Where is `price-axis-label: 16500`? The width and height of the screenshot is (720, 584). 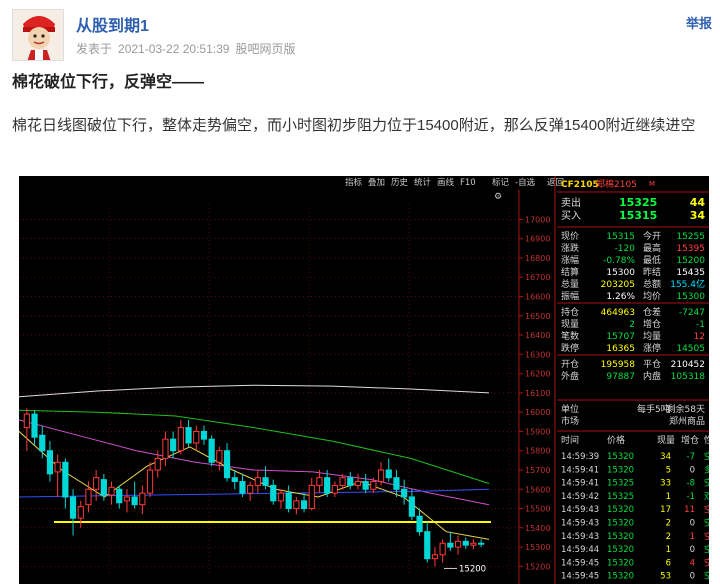
price-axis-label: 16500 is located at coordinates (537, 316).